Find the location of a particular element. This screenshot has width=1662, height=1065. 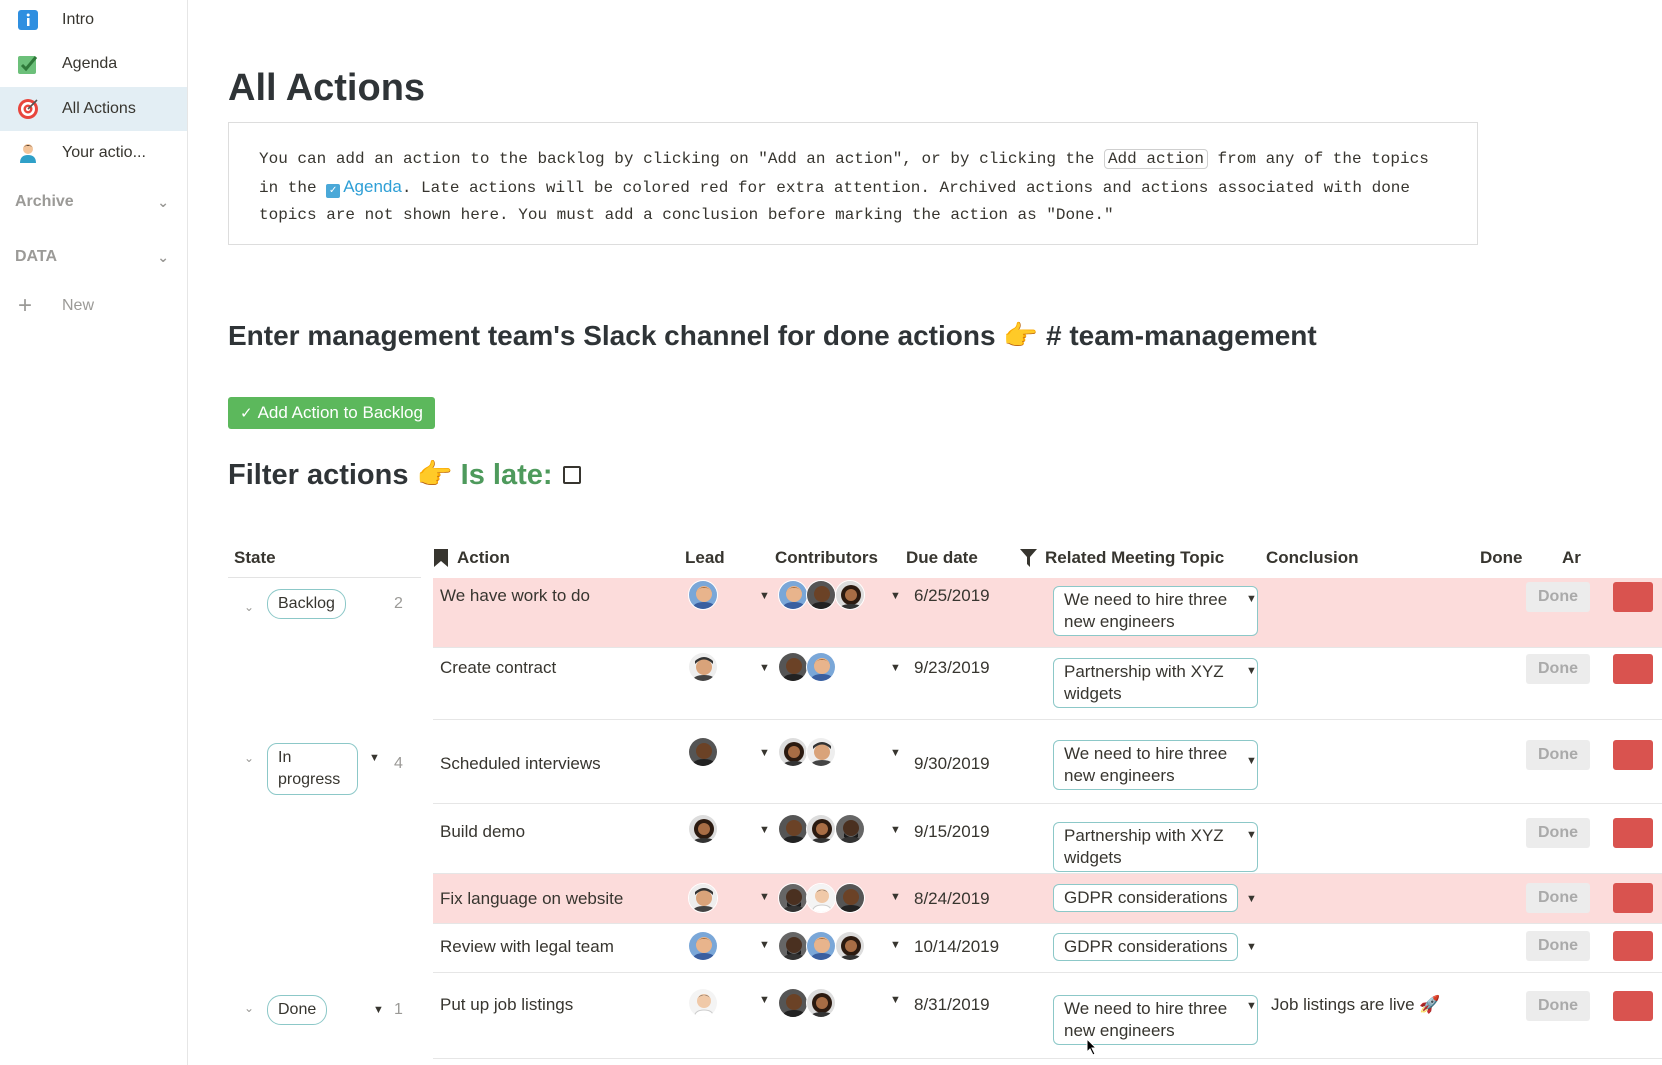

action-name: Review with legal team is located at coordinates (527, 947).